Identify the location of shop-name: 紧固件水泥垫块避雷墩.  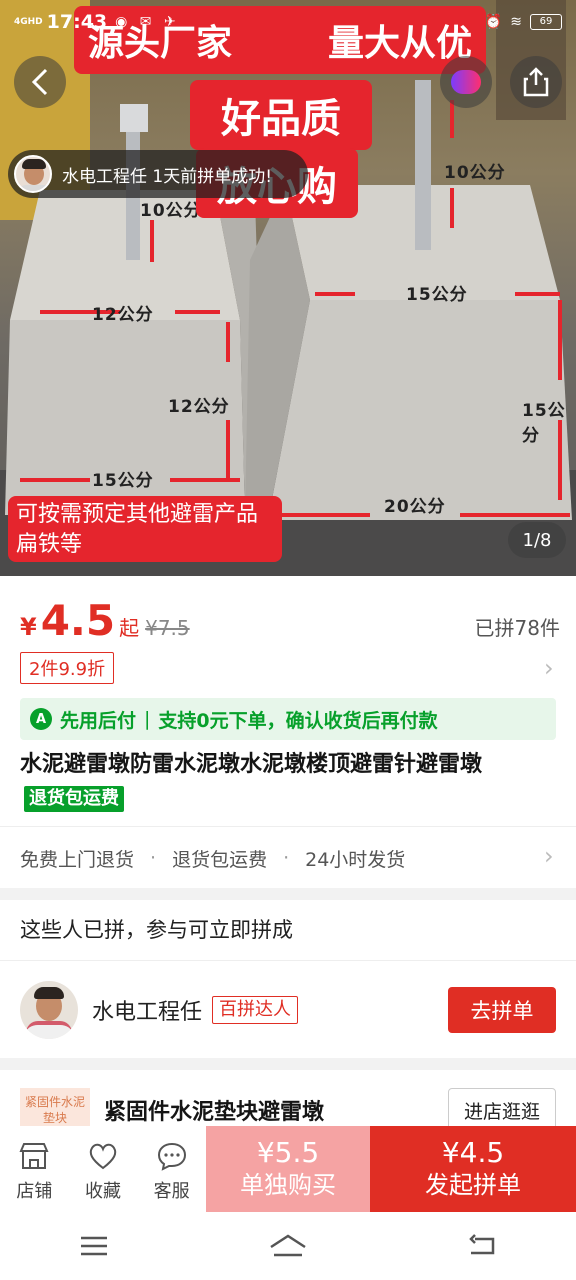
(214, 1110).